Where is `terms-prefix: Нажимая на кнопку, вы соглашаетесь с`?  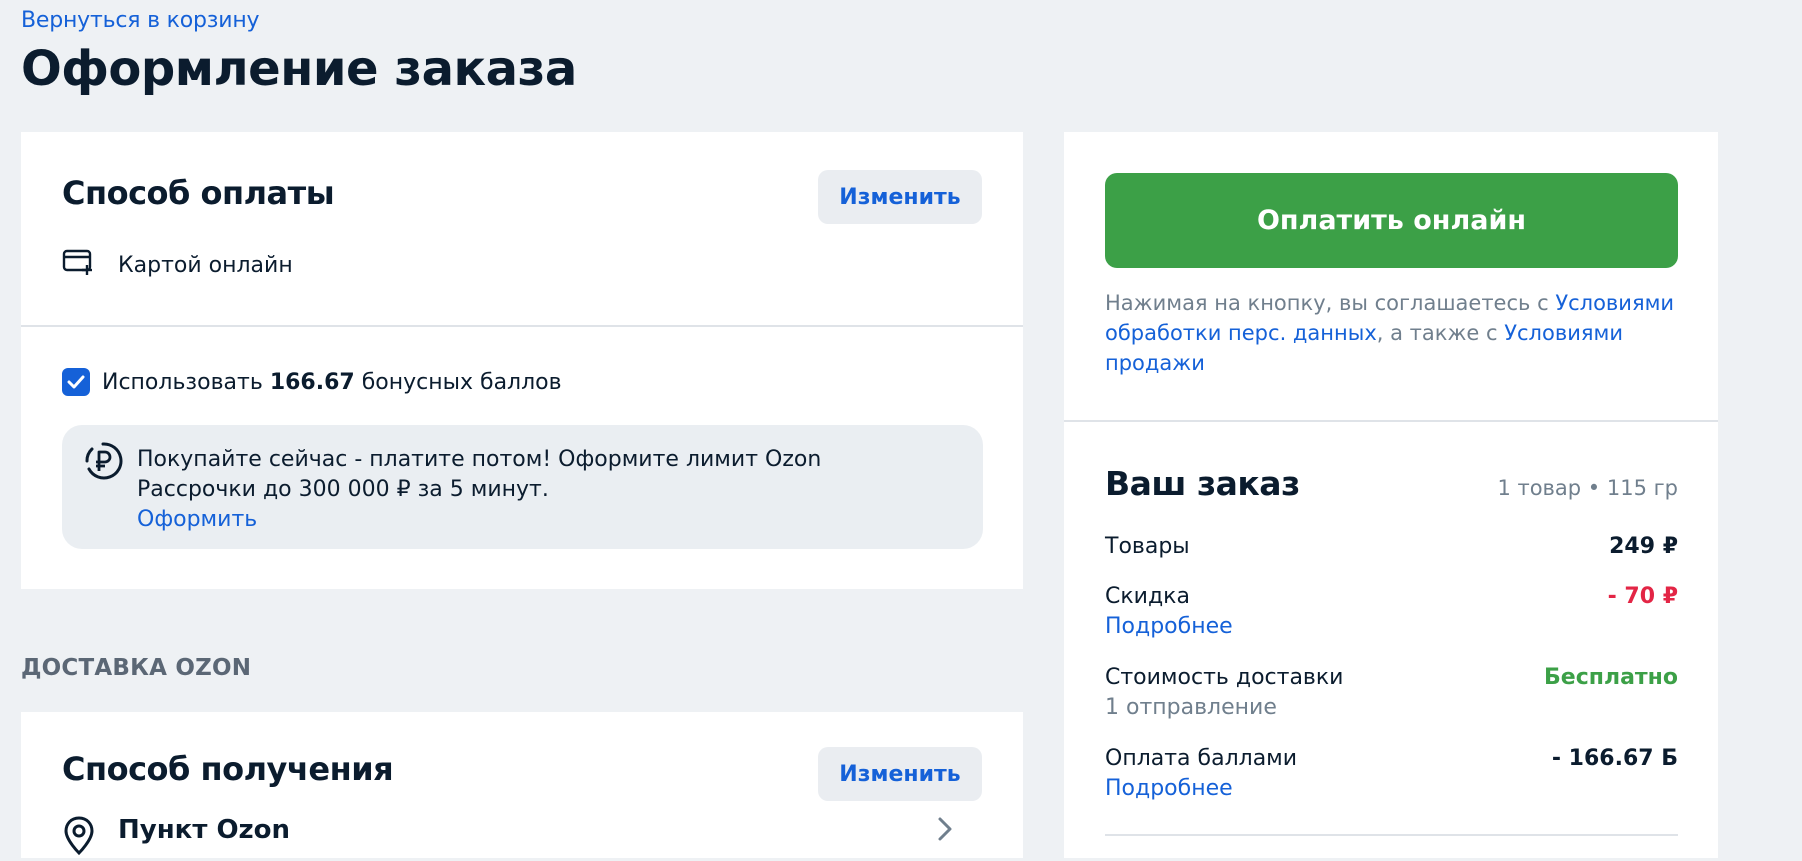 terms-prefix: Нажимая на кнопку, вы соглашаетесь с is located at coordinates (1330, 303).